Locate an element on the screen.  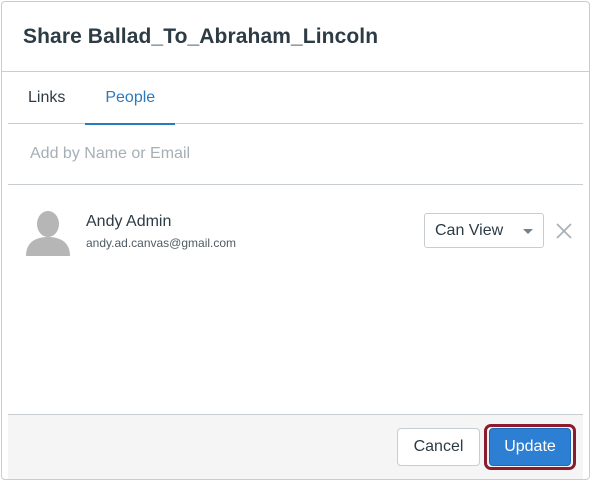
add-by-name-or-email-input is located at coordinates (295, 154).